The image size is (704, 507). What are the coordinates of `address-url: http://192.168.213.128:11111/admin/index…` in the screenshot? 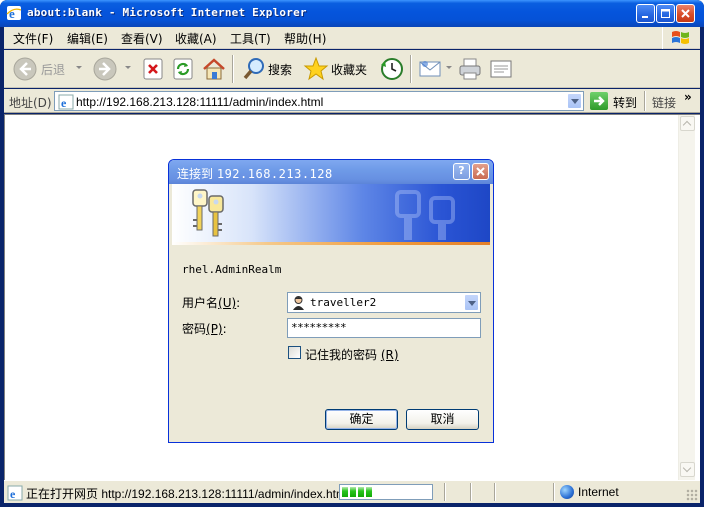 It's located at (199, 102).